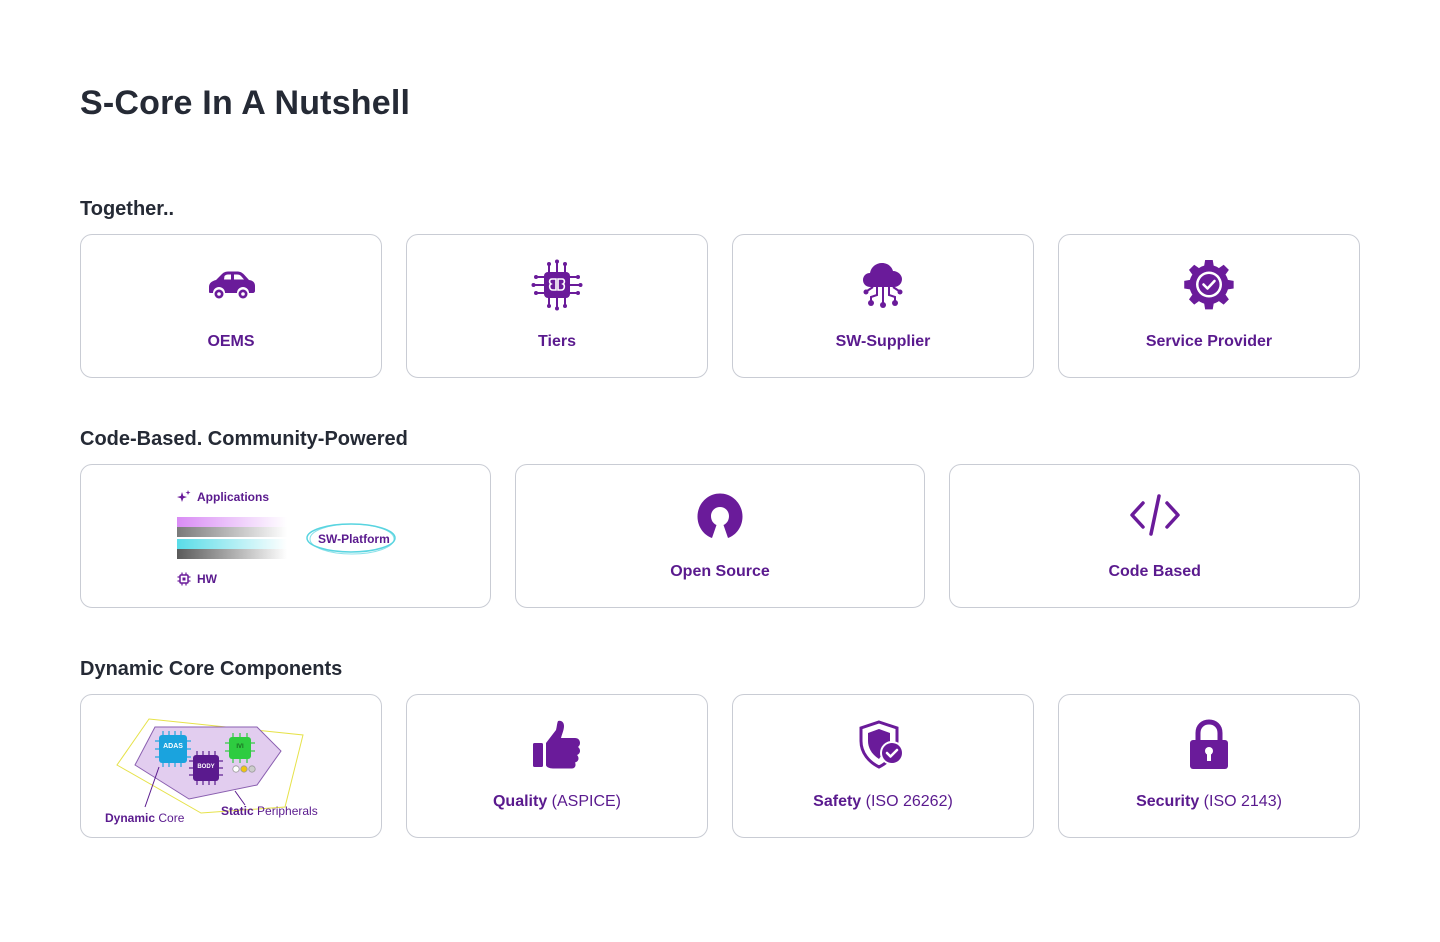  I want to click on lock-icon, so click(1209, 745).